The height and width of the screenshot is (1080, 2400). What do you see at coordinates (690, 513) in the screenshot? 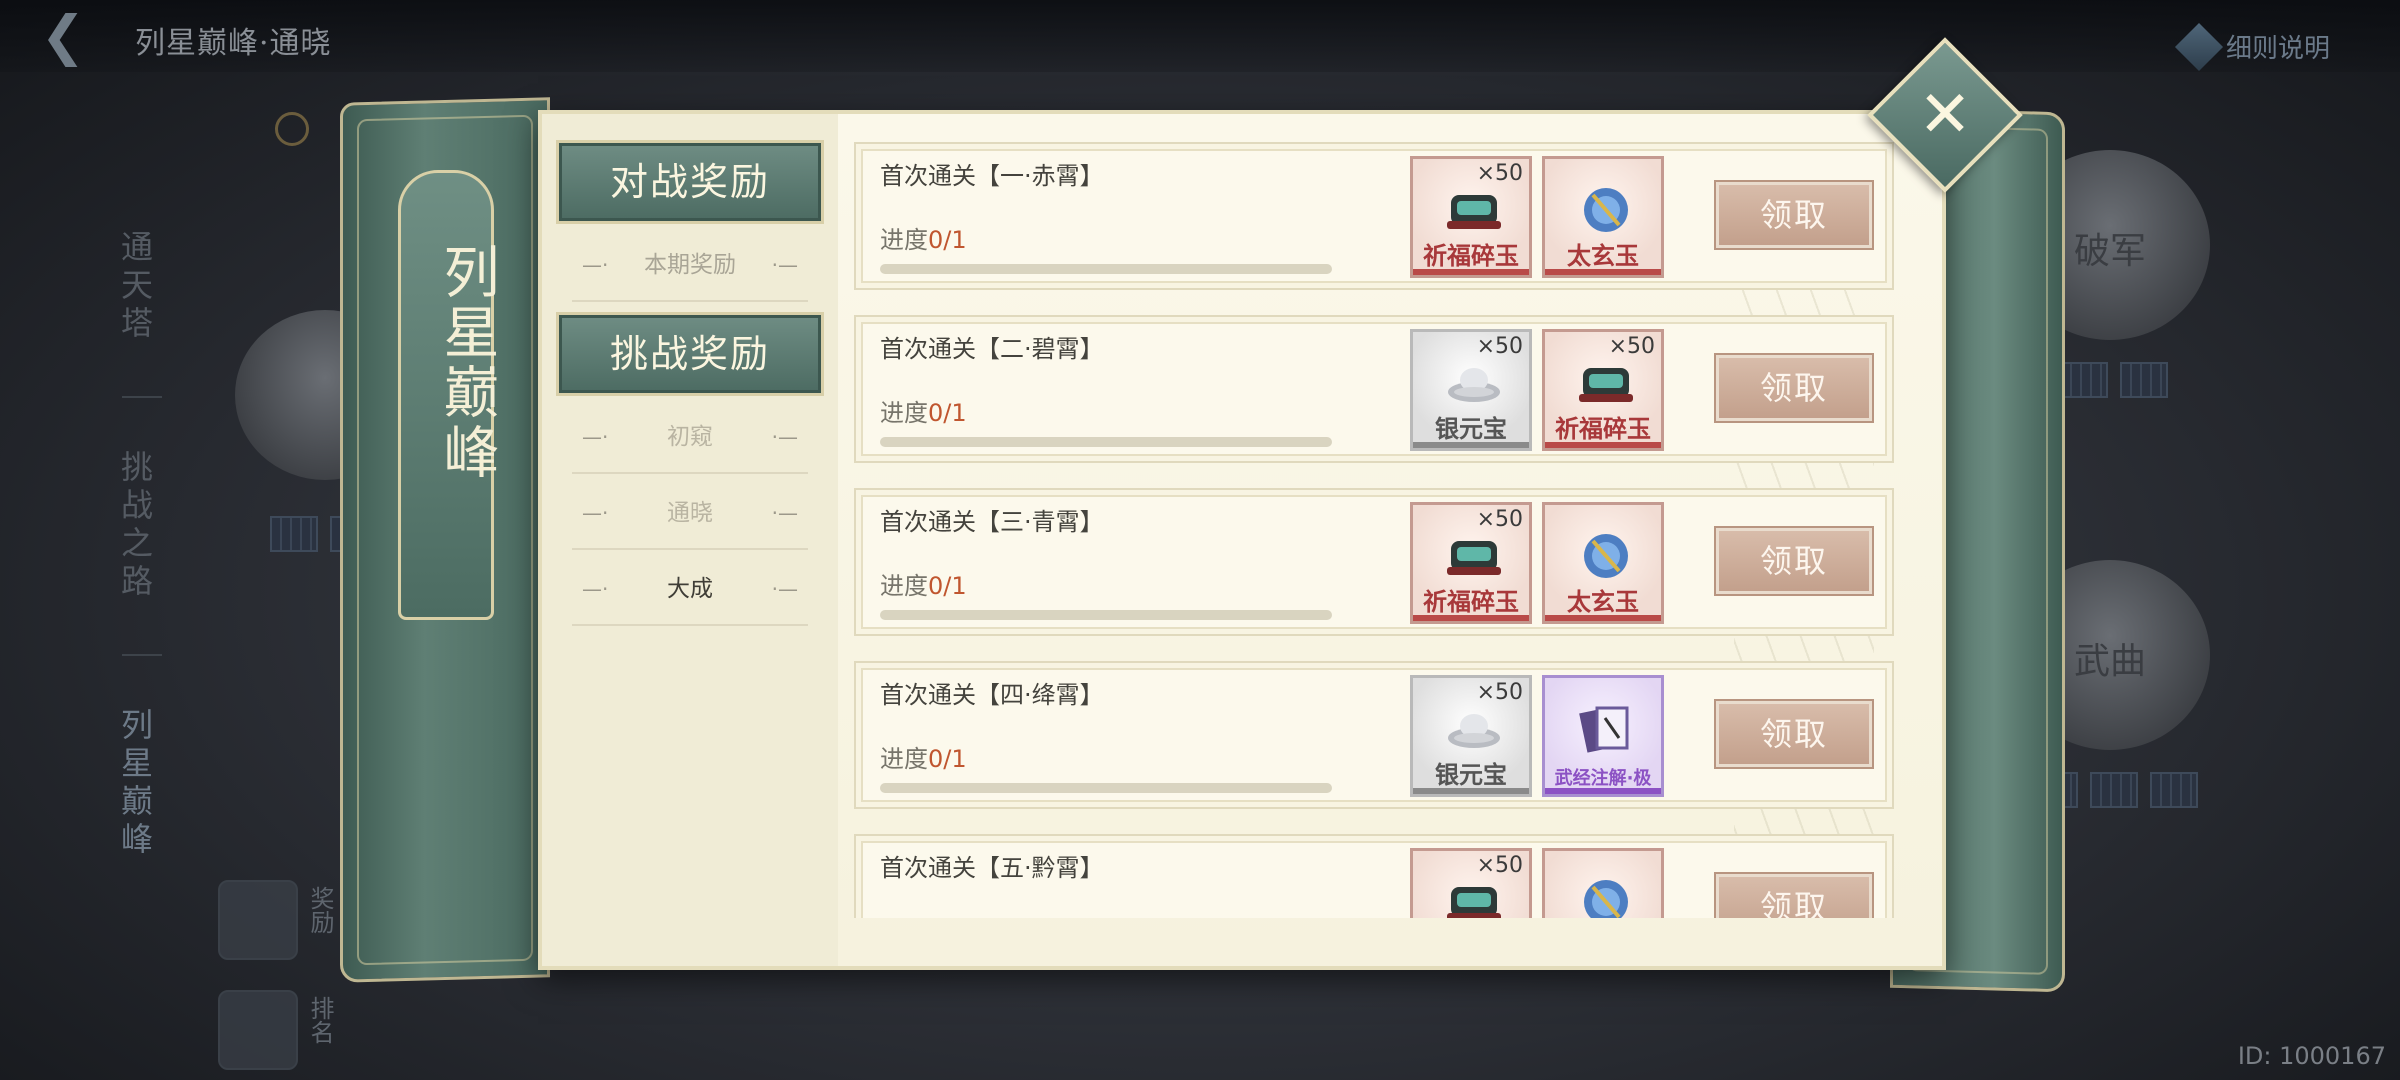
I see `tab-sub-tongxiao: 通晓` at bounding box center [690, 513].